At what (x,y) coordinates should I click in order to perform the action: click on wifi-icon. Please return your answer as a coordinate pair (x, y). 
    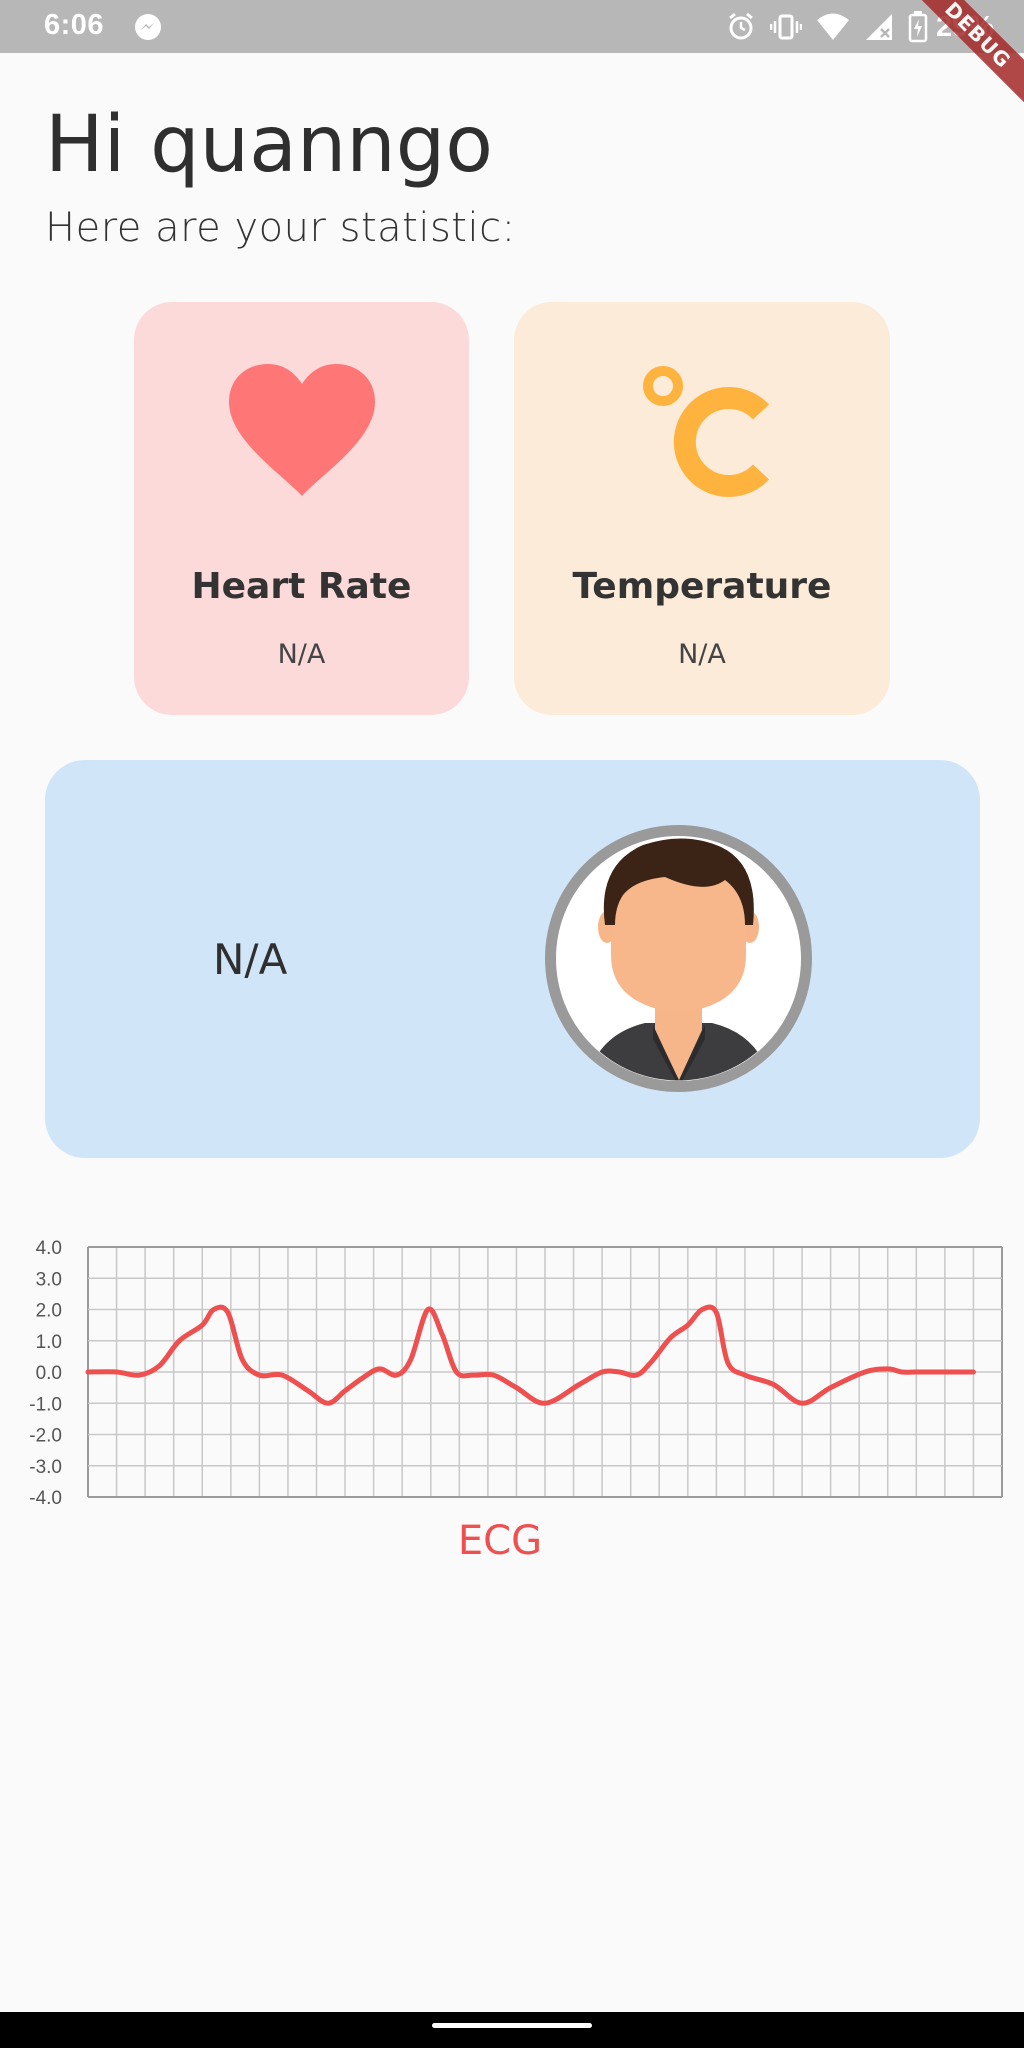
    Looking at the image, I should click on (832, 26).